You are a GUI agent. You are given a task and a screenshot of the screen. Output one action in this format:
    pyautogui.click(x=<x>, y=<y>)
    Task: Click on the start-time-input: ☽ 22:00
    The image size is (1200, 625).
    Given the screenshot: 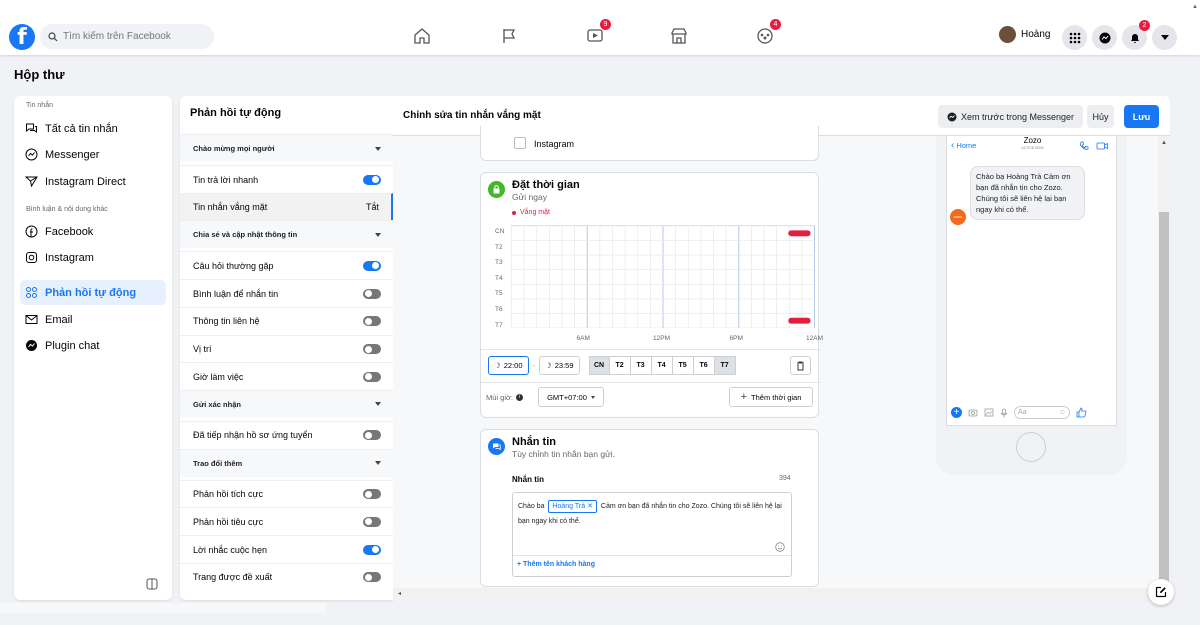 What is the action you would take?
    pyautogui.click(x=508, y=365)
    